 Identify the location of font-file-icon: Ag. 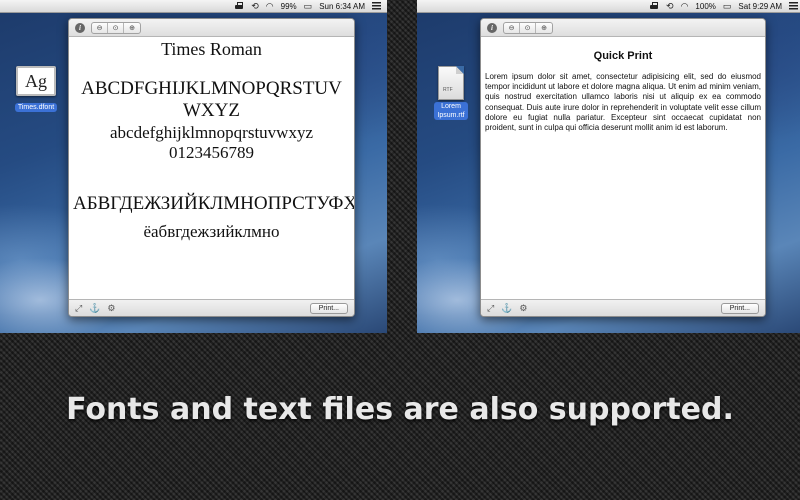
(36, 81).